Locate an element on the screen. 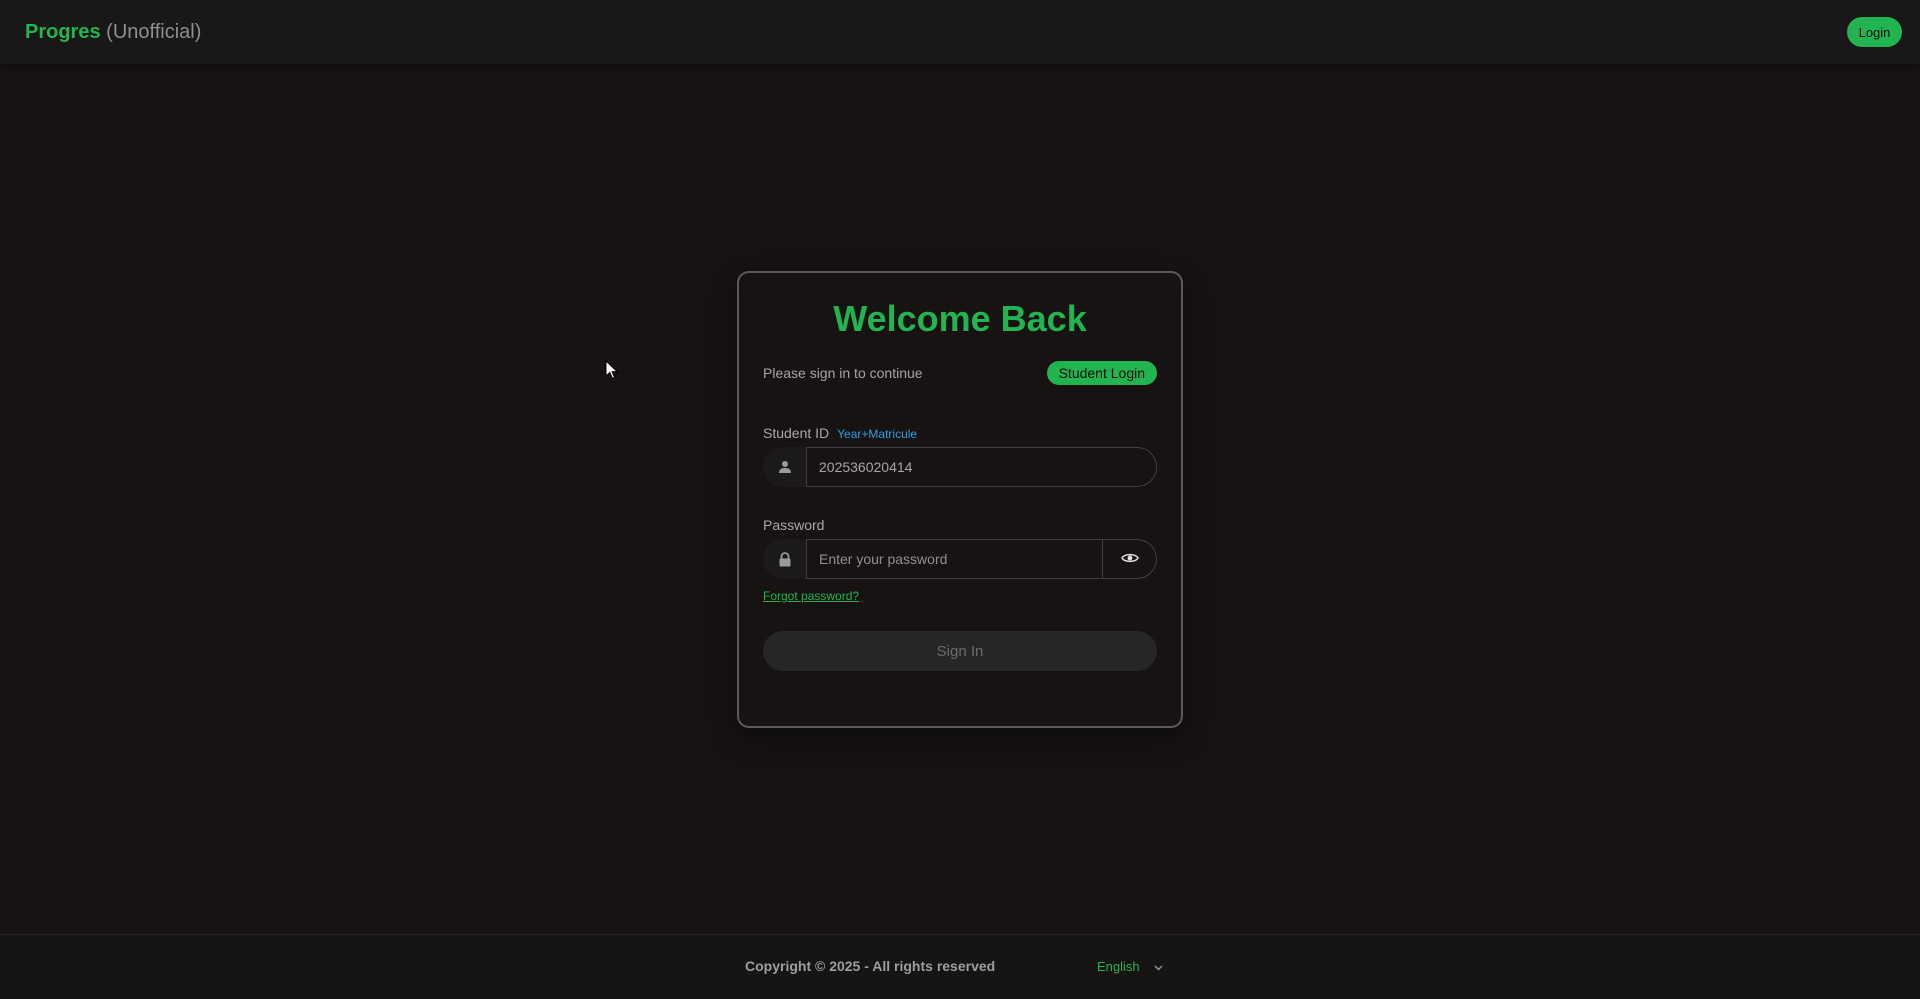 The height and width of the screenshot is (999, 1920). top-navbar: Progres (Unofficial) Login is located at coordinates (960, 32).